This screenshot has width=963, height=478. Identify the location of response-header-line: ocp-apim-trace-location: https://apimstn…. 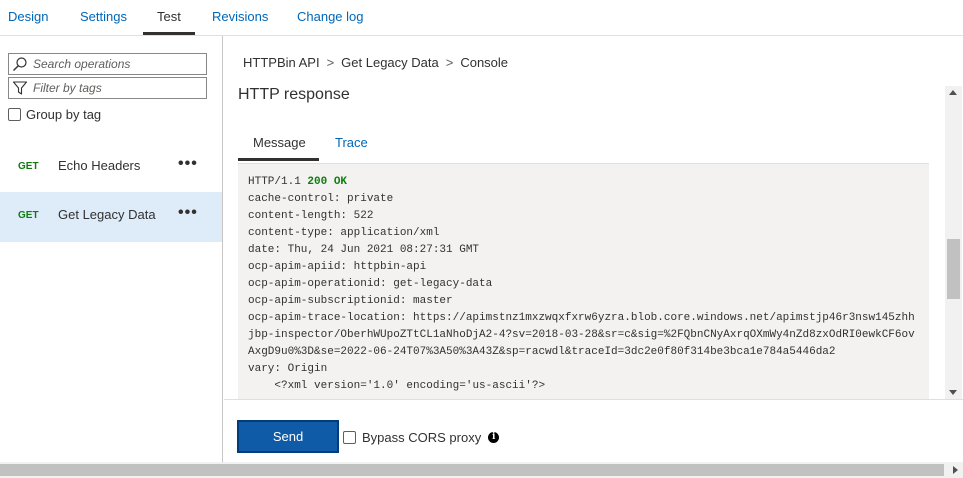
(581, 335).